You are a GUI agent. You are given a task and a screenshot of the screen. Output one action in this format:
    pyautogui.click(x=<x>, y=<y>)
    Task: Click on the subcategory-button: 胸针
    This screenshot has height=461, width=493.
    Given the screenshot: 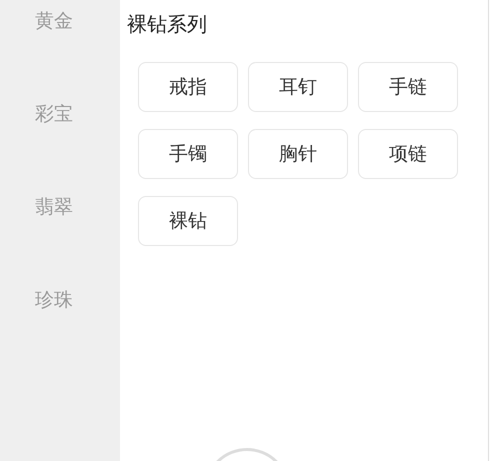 What is the action you would take?
    pyautogui.click(x=298, y=154)
    